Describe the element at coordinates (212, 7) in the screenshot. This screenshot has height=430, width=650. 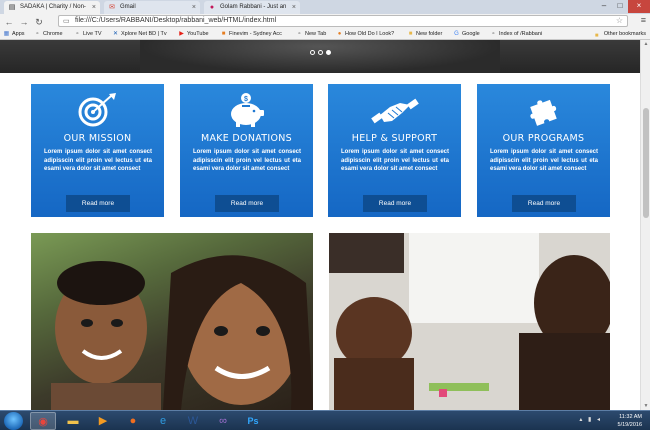
I see `profile-icon: ●` at that location.